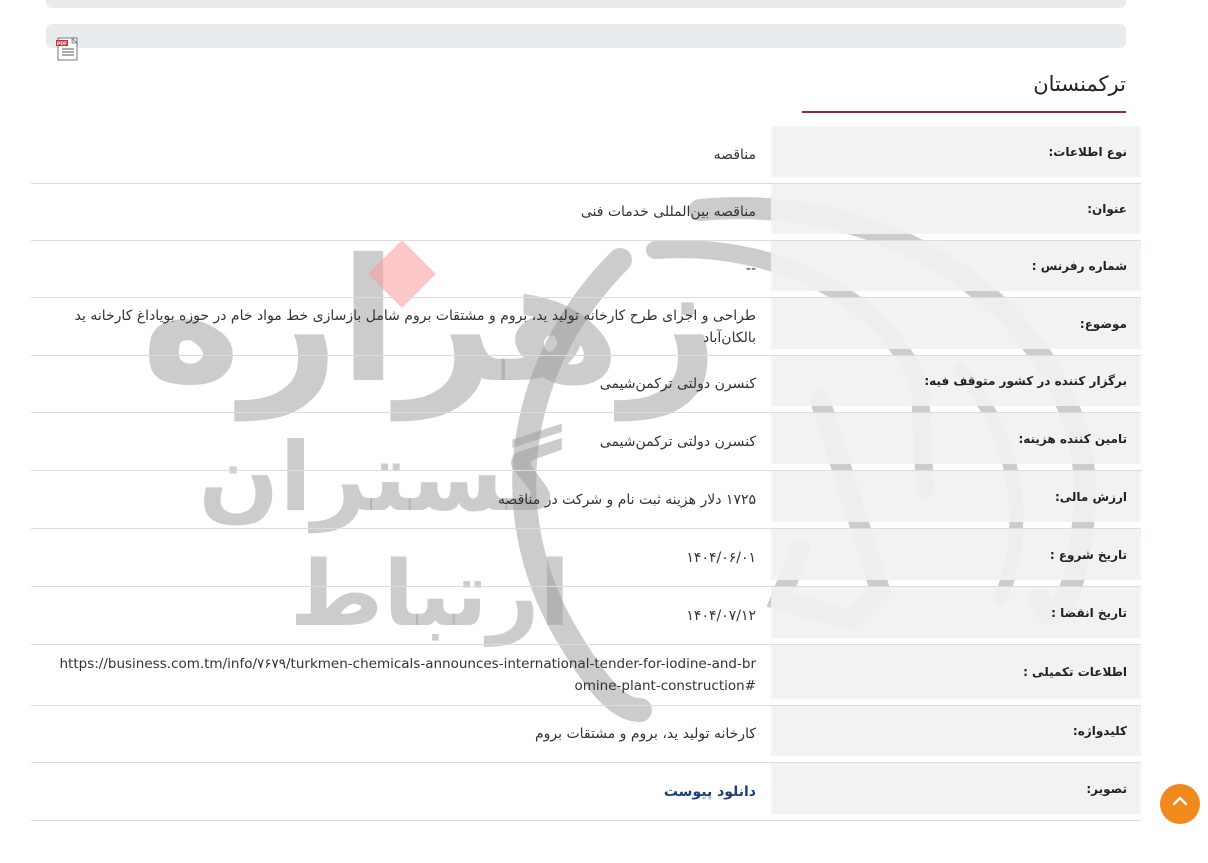 This screenshot has width=1208, height=863. I want to click on row-value: ۱۷۲۵ دلار هزینه ثبت نام و شرکت در مناقصه, so click(626, 499).